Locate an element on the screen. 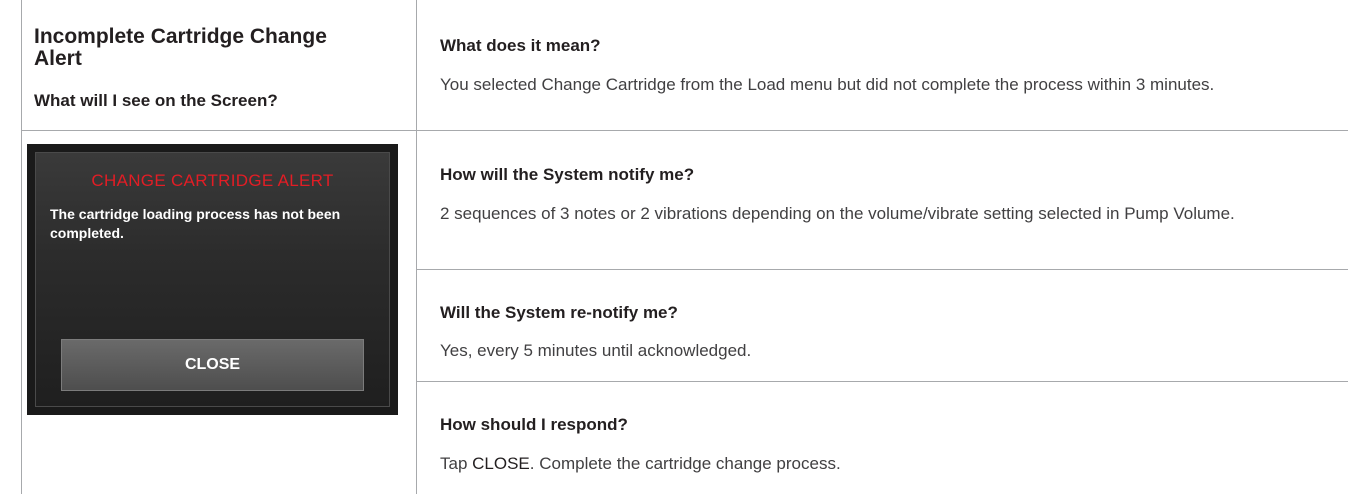  screen-question: What will I see on the Screen? is located at coordinates (156, 100).